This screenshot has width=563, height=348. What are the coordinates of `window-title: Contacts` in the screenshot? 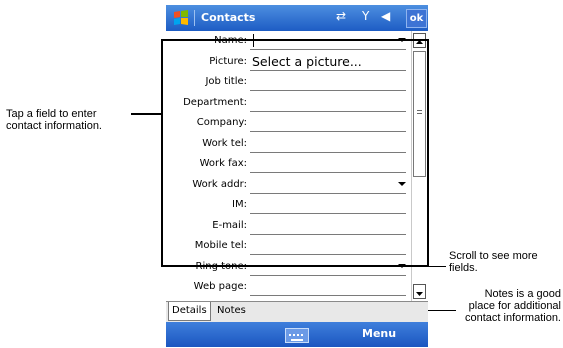 It's located at (228, 17).